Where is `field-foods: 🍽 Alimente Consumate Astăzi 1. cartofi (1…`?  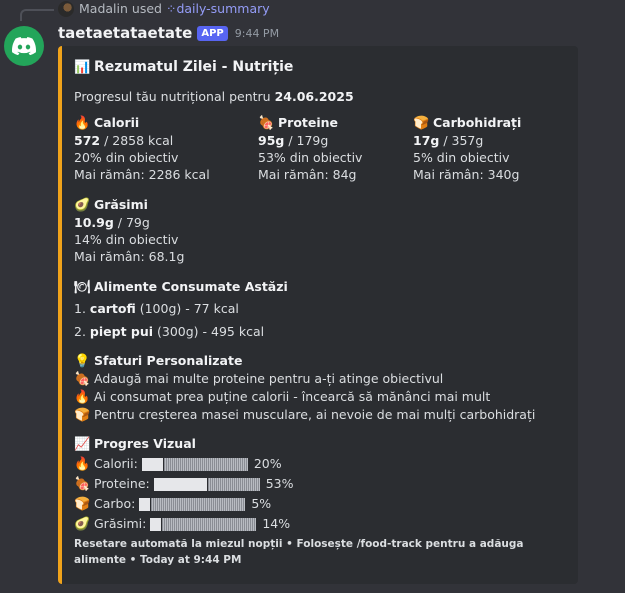
field-foods: 🍽 Alimente Consumate Astăzi 1. cartofi (1… is located at coordinates (181, 309).